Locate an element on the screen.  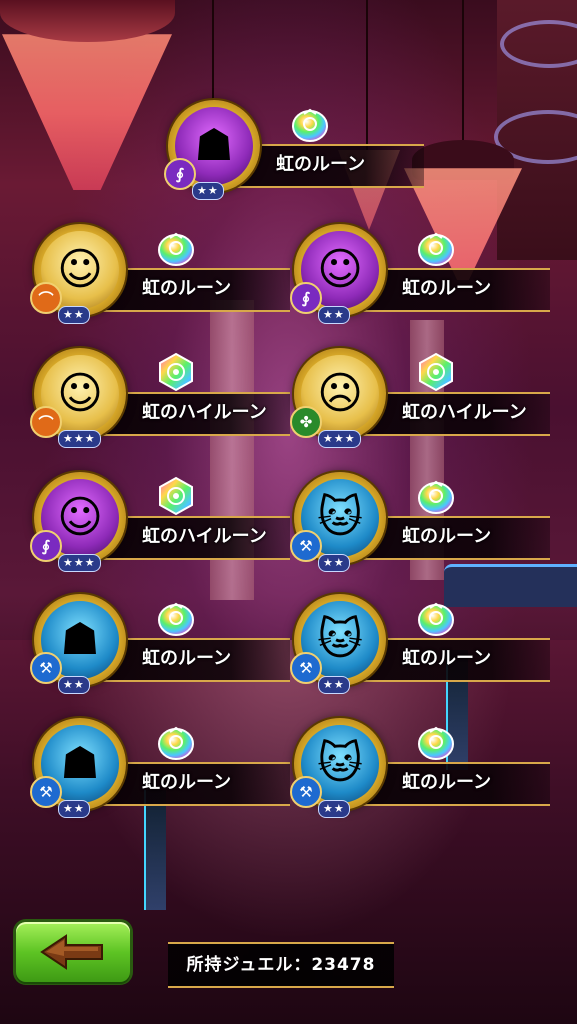
healer-icon: ✤ is located at coordinates (306, 422).